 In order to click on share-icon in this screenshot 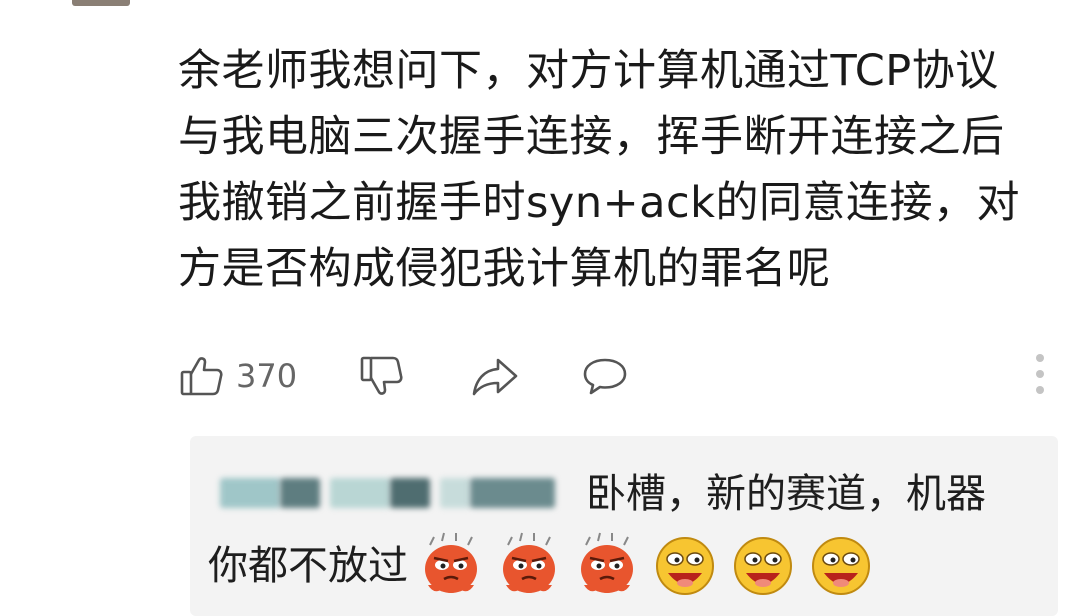, I will do `click(495, 377)`.